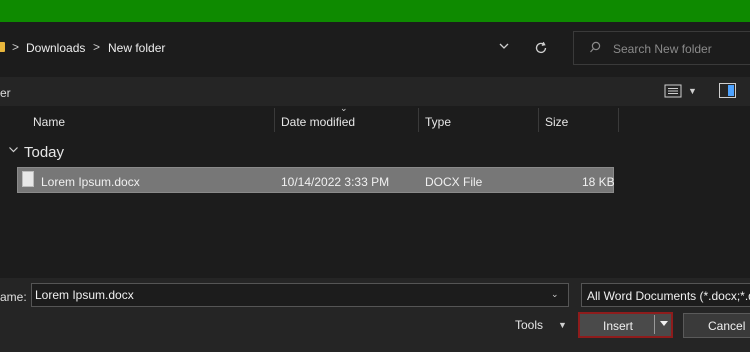  I want to click on search-icon, so click(595, 47).